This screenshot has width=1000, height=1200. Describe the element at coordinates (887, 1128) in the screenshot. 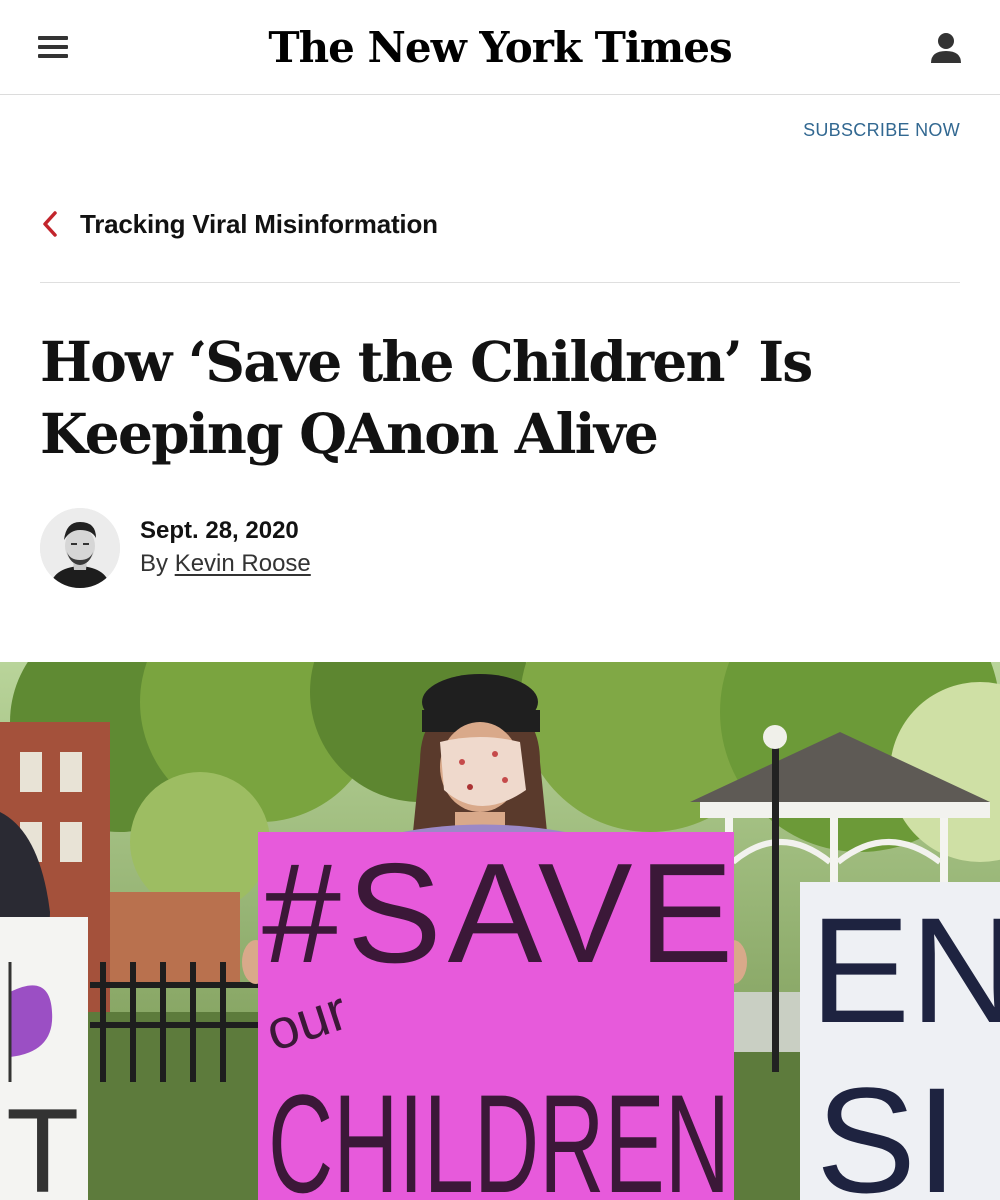

I see `right-sign-line-2: SI` at that location.